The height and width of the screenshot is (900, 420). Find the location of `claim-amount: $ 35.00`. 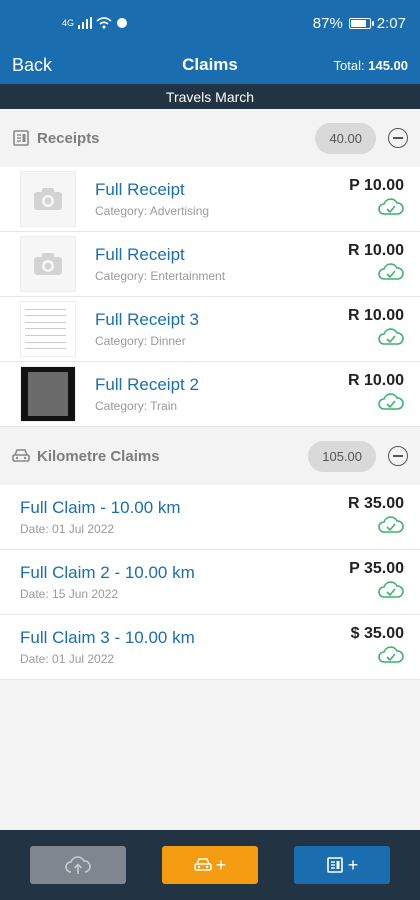

claim-amount: $ 35.00 is located at coordinates (377, 633).